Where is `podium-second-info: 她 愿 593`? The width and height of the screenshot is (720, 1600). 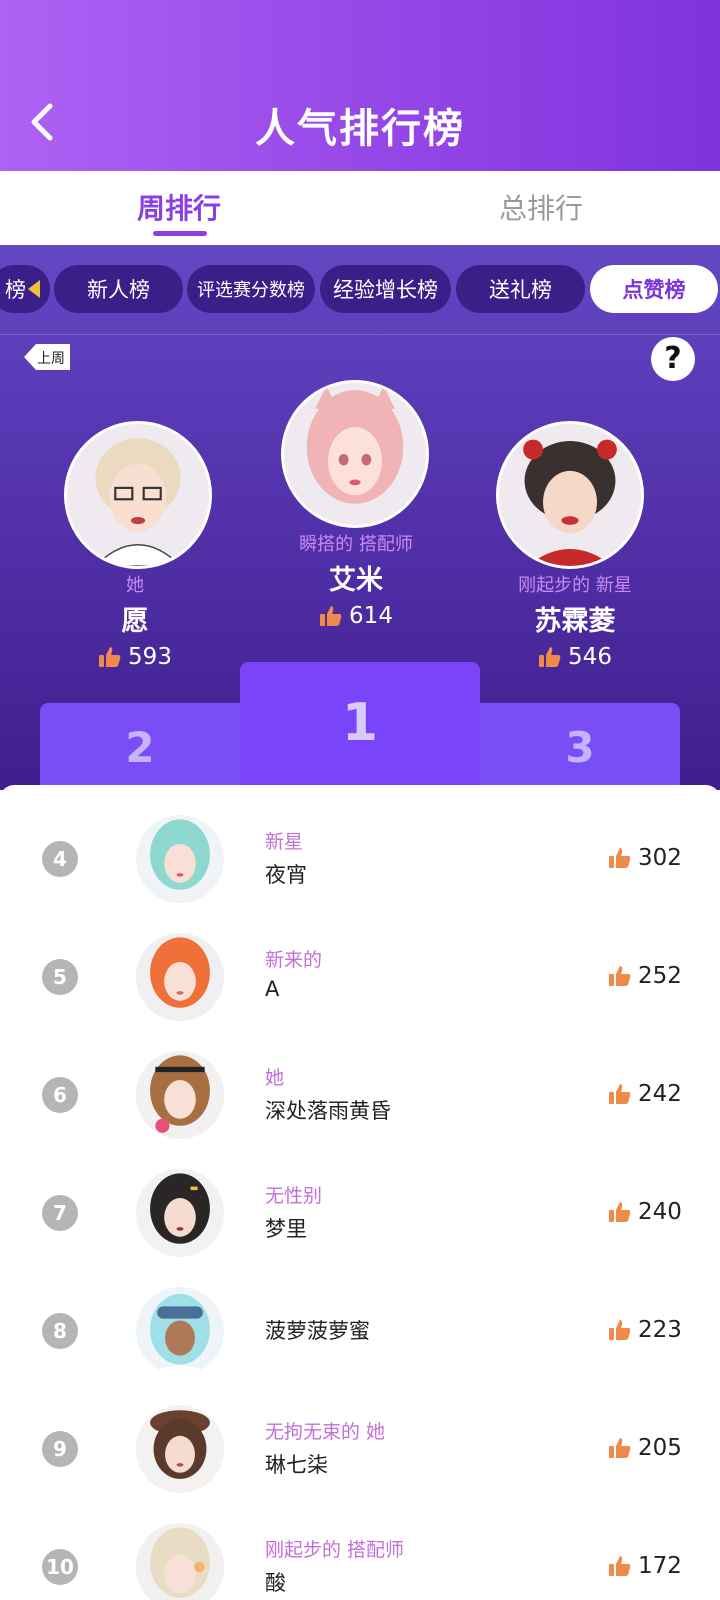
podium-second-info: 她 愿 593 is located at coordinates (135, 620).